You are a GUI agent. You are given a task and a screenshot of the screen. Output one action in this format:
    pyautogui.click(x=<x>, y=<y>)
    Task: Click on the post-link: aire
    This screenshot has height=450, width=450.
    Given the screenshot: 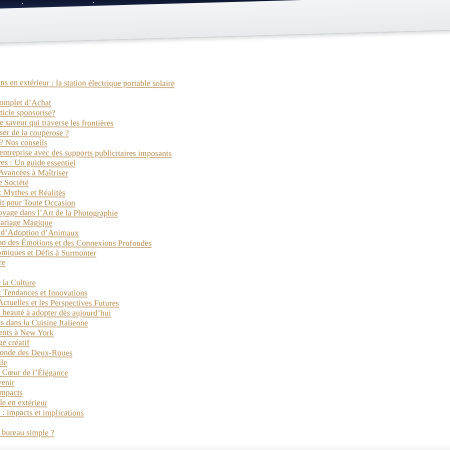 What is the action you would take?
    pyautogui.click(x=2, y=262)
    